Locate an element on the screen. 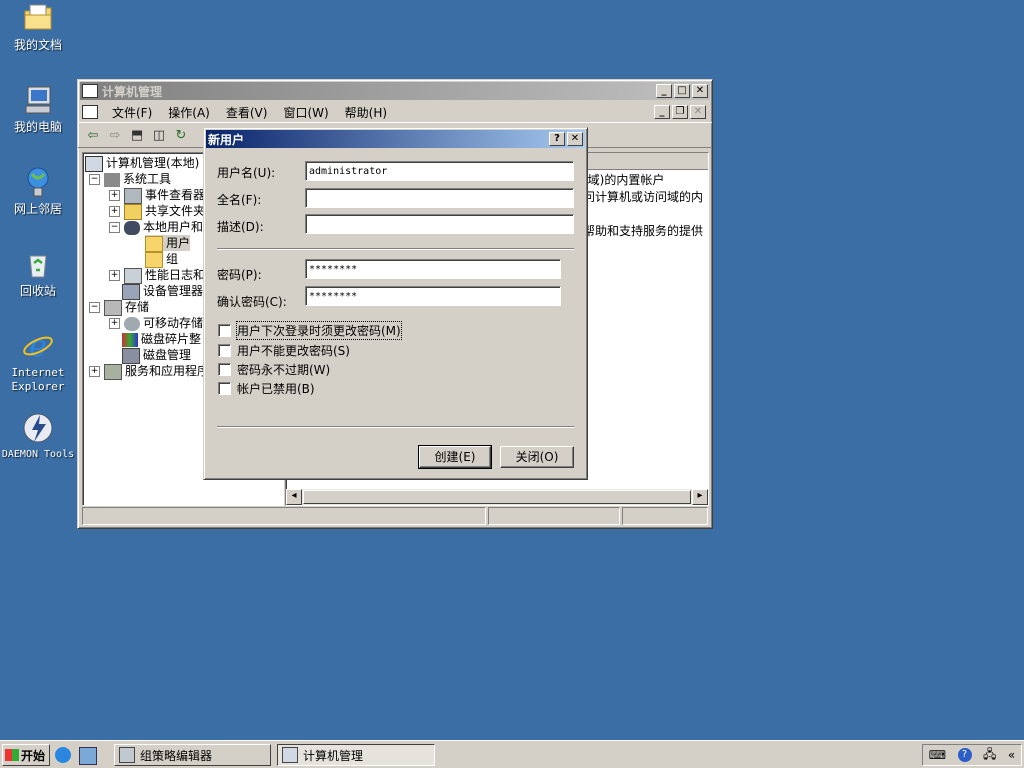 The image size is (1024, 768). scroll-thumb is located at coordinates (497, 497).